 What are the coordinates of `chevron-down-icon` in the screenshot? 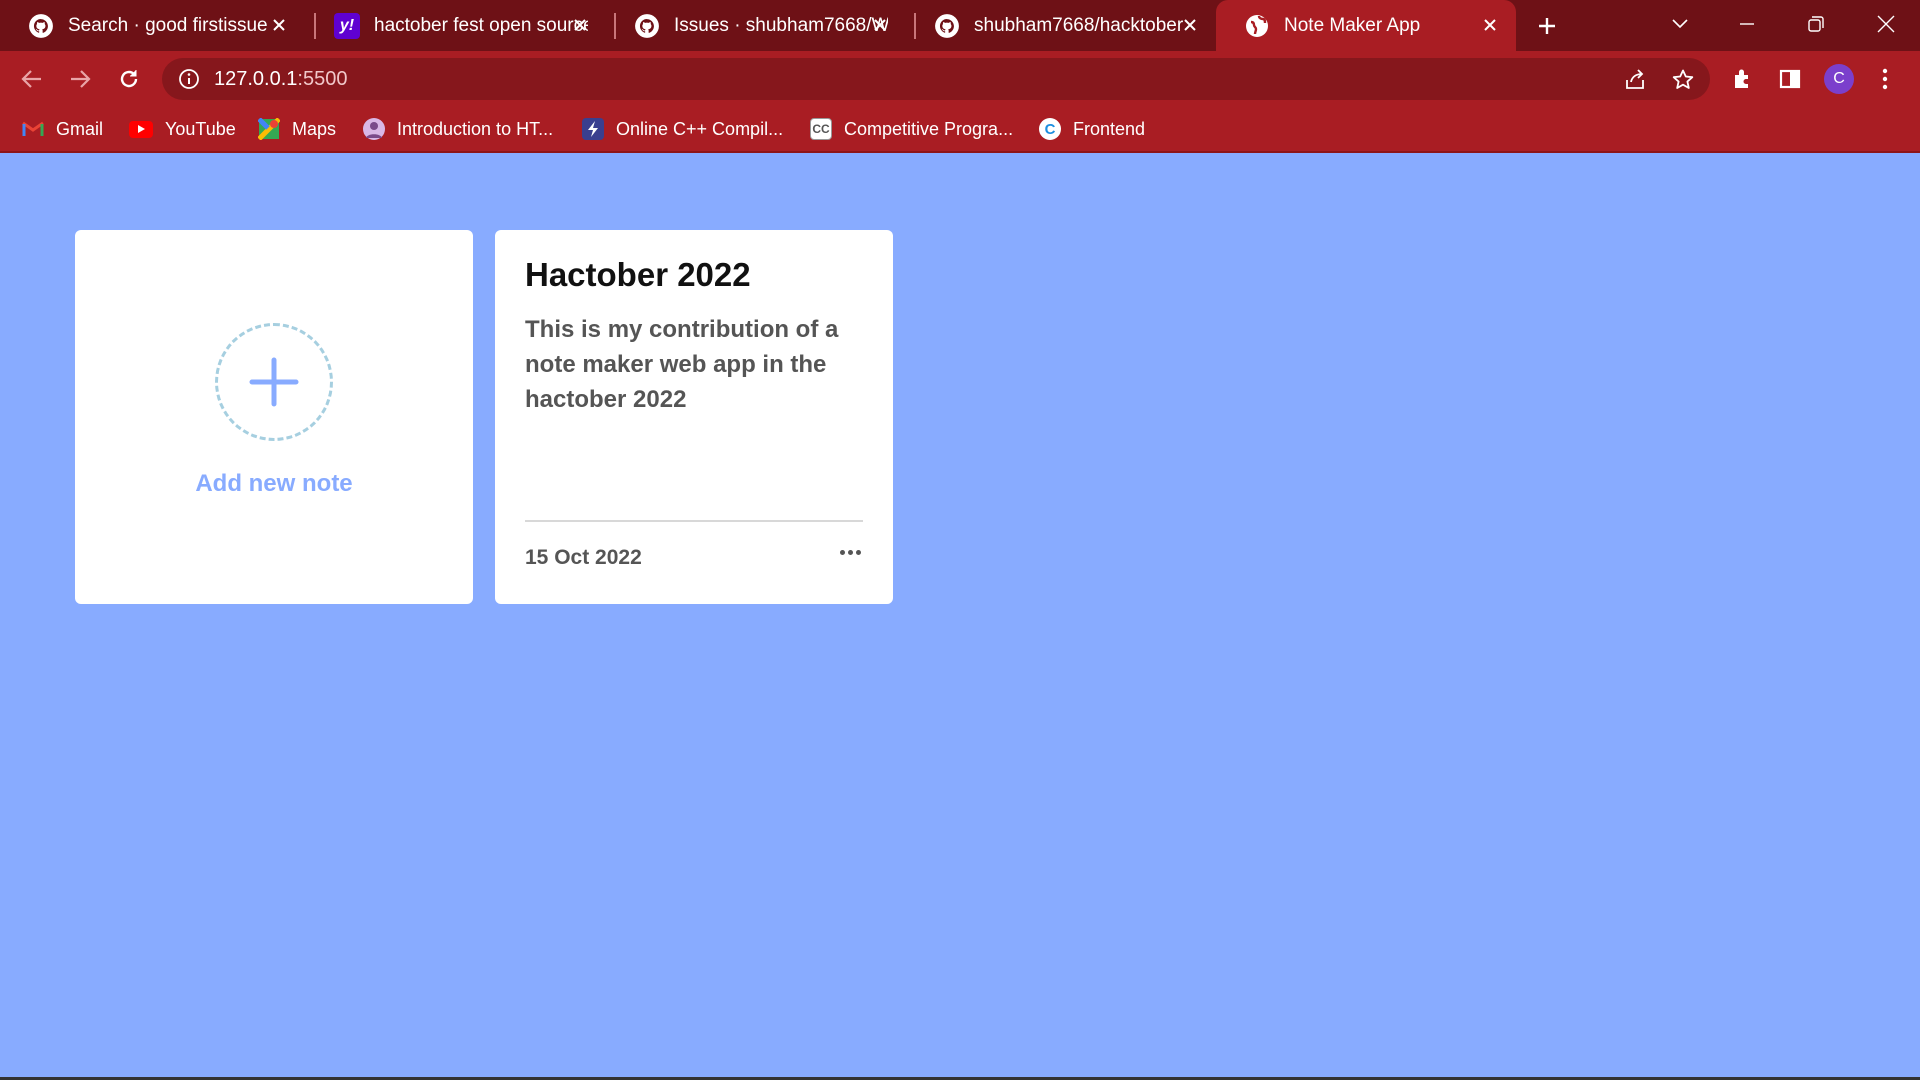 It's located at (1680, 24).